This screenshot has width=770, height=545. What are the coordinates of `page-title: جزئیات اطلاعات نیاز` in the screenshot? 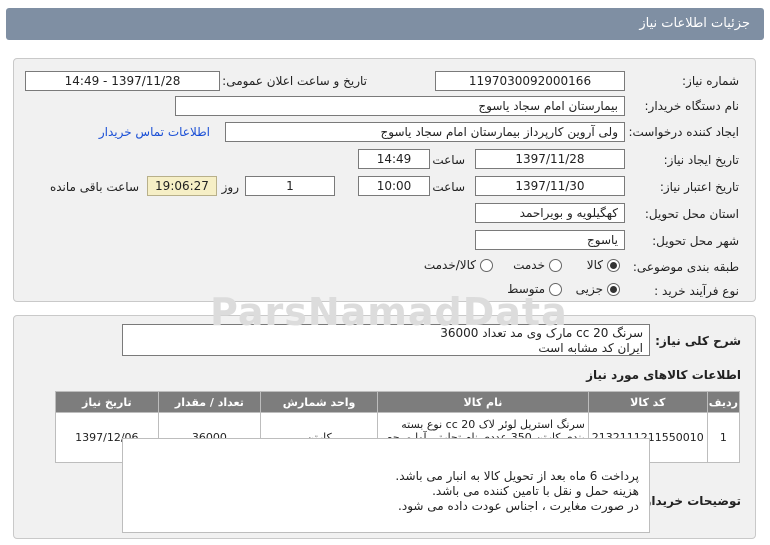 It's located at (385, 24).